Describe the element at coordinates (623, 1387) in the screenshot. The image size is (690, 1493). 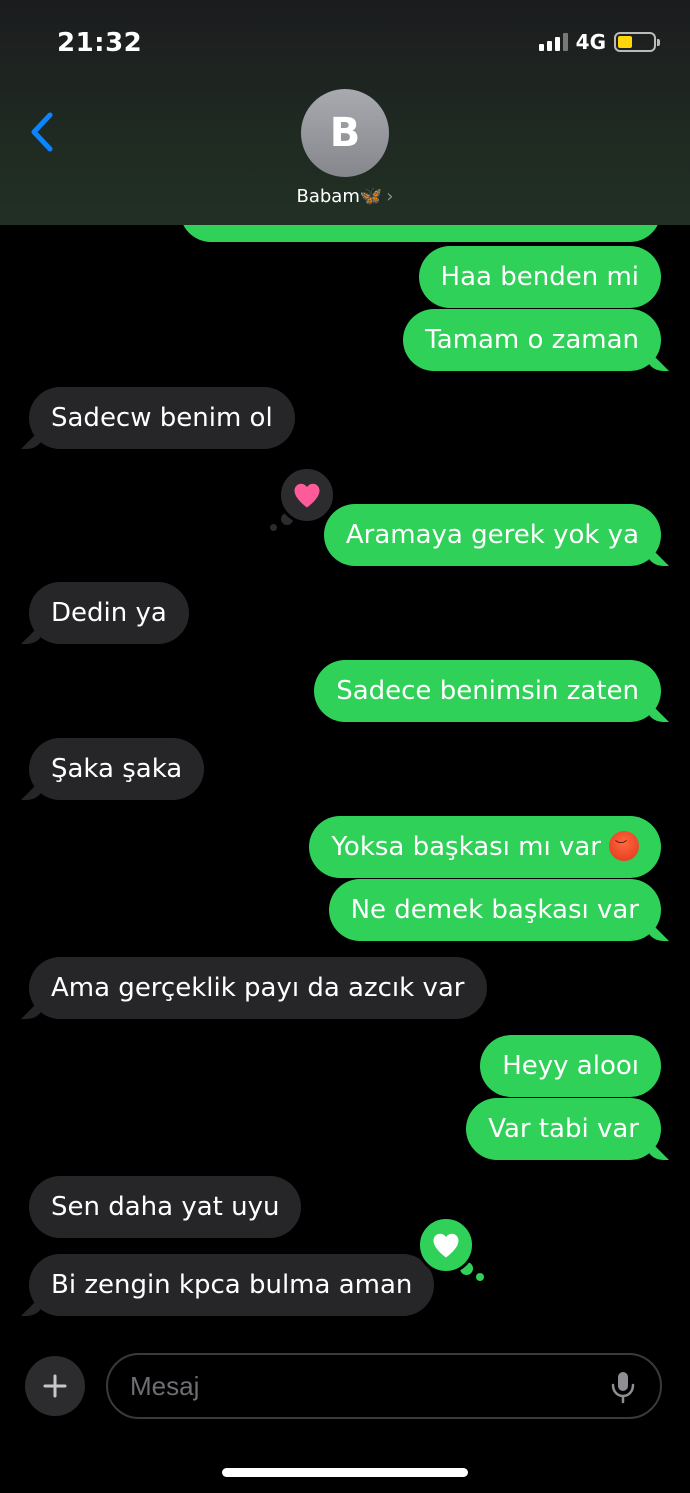
I see `microphone-icon` at that location.